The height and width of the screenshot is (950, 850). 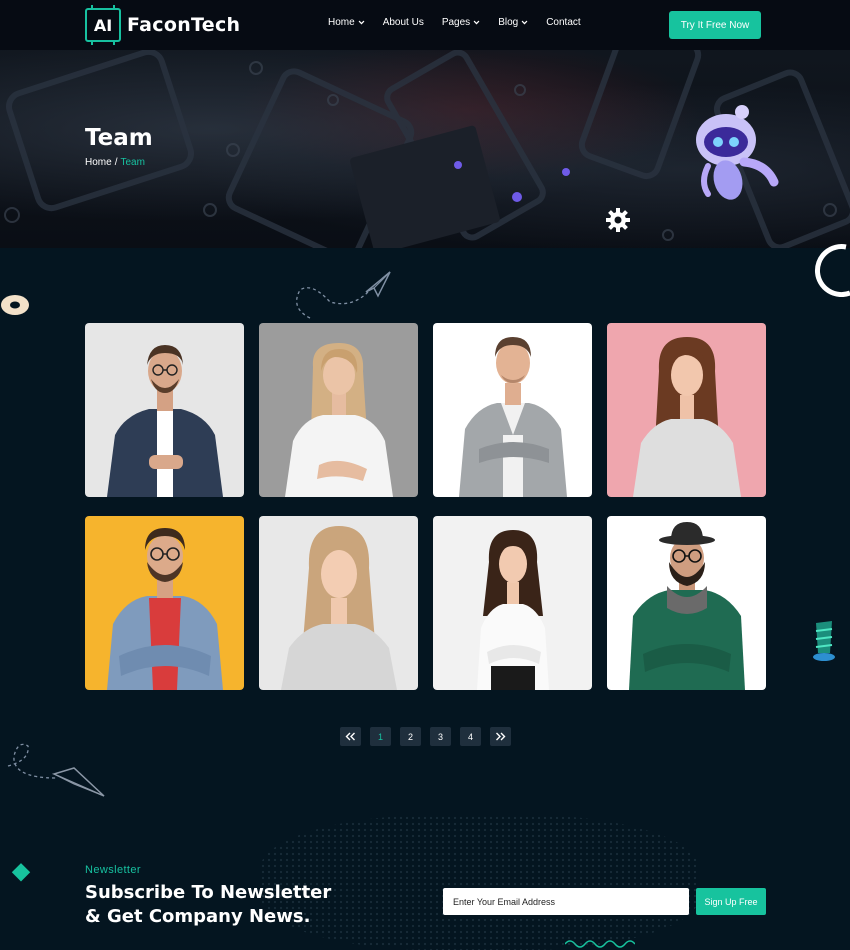 What do you see at coordinates (380, 736) in the screenshot?
I see `pagination-page-1: 1` at bounding box center [380, 736].